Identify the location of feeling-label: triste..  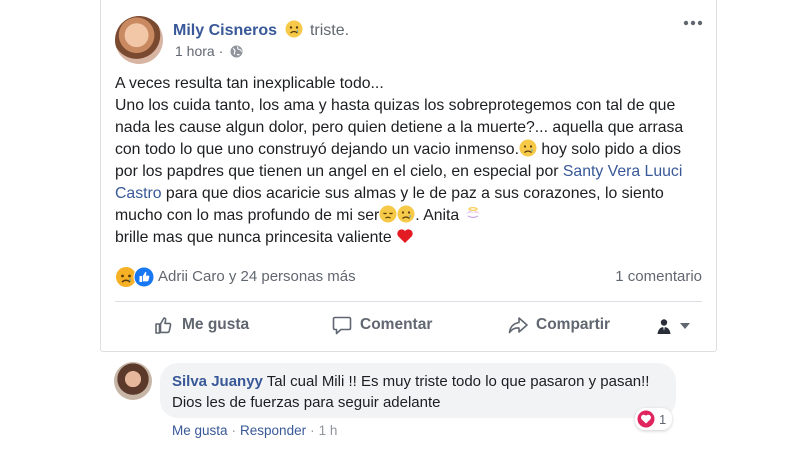
(329, 30).